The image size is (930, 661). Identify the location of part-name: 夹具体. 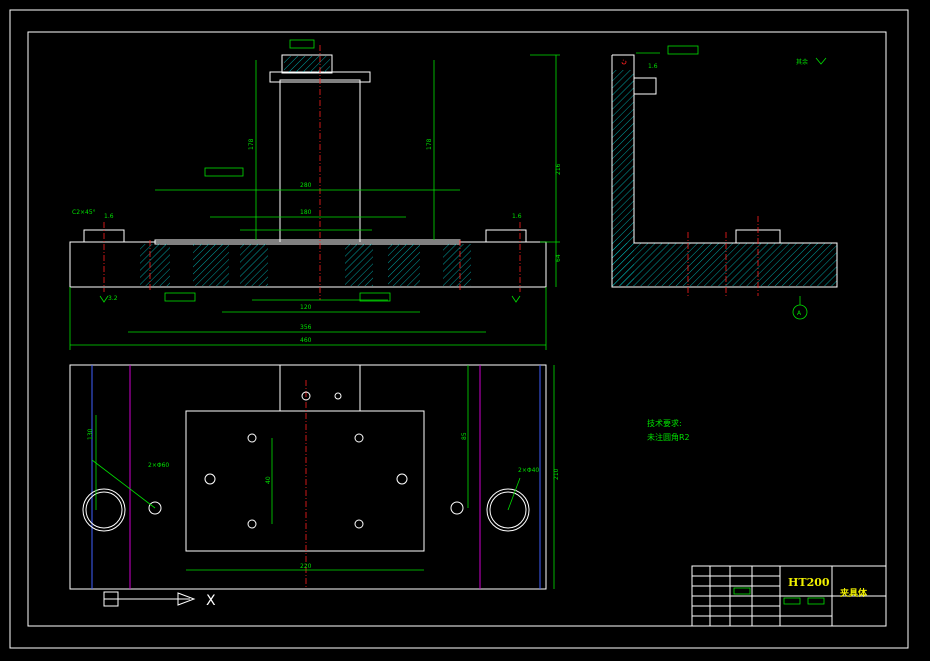
(854, 593).